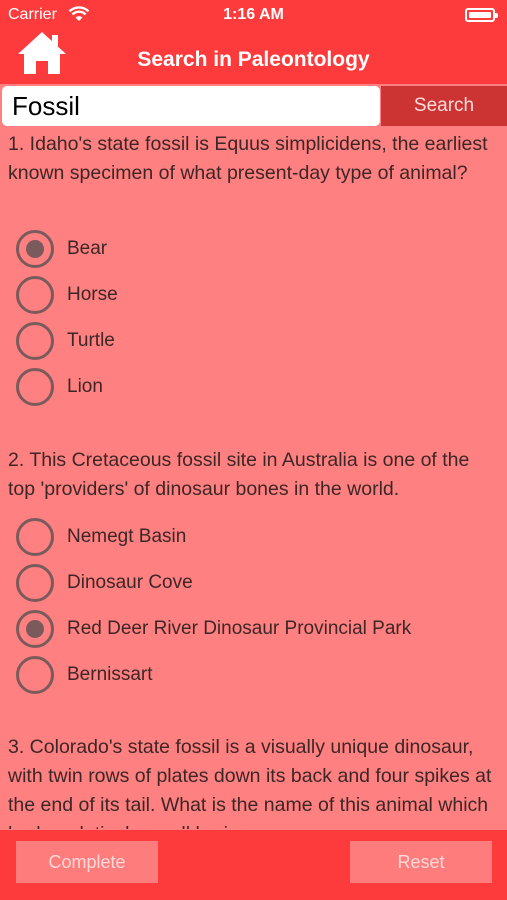 The image size is (507, 900). What do you see at coordinates (251, 583) in the screenshot?
I see `option-dinosaur-cove: Dinosaur Cove` at bounding box center [251, 583].